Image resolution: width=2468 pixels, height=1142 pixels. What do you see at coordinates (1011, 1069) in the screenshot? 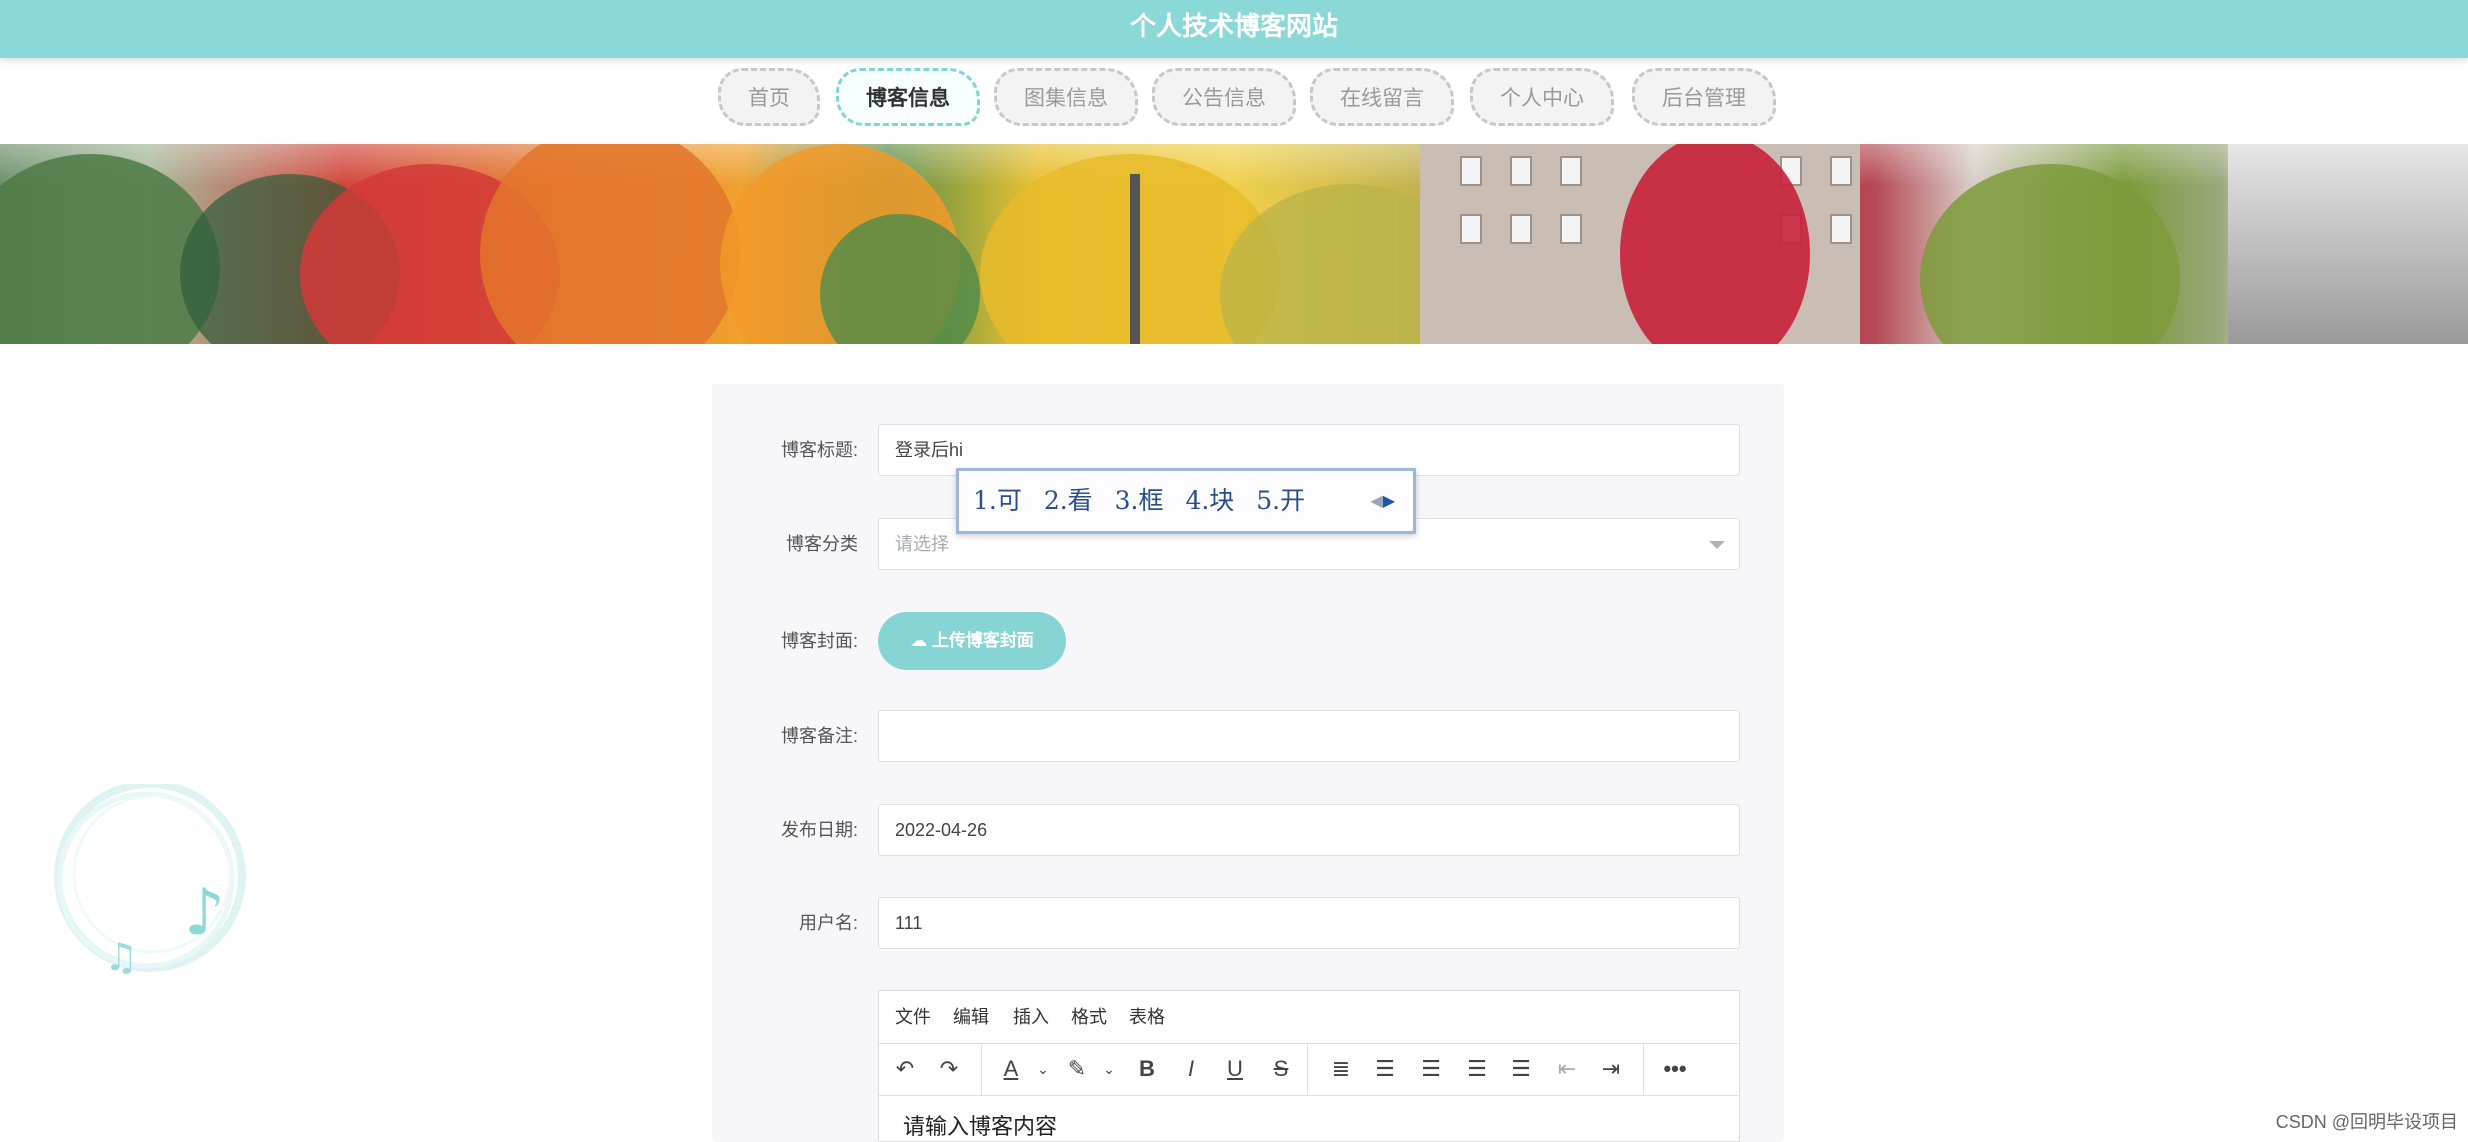
I see `font-color-icon: A` at bounding box center [1011, 1069].